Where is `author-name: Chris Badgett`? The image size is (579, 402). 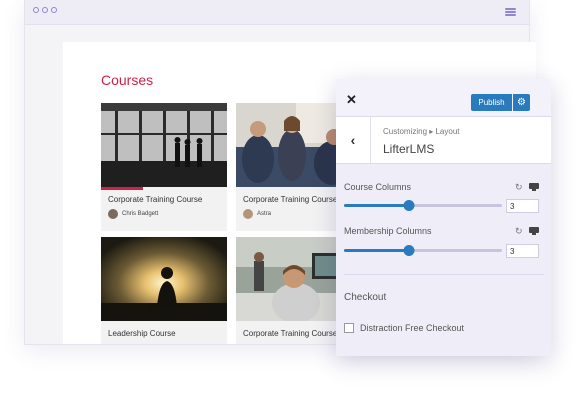
author-name: Chris Badgett is located at coordinates (140, 214).